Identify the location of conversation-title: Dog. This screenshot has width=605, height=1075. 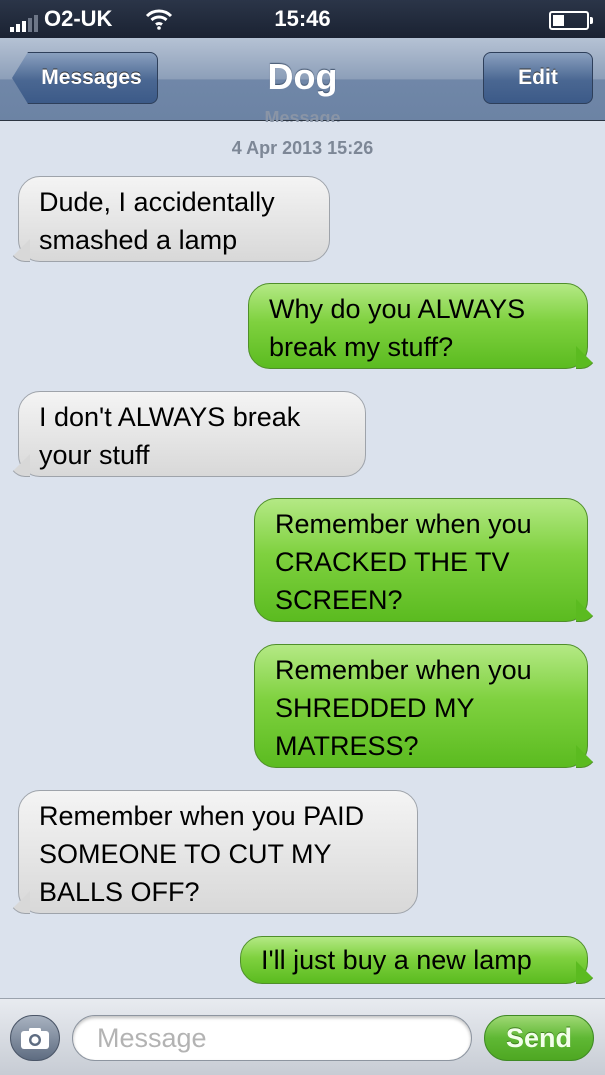
(302, 76).